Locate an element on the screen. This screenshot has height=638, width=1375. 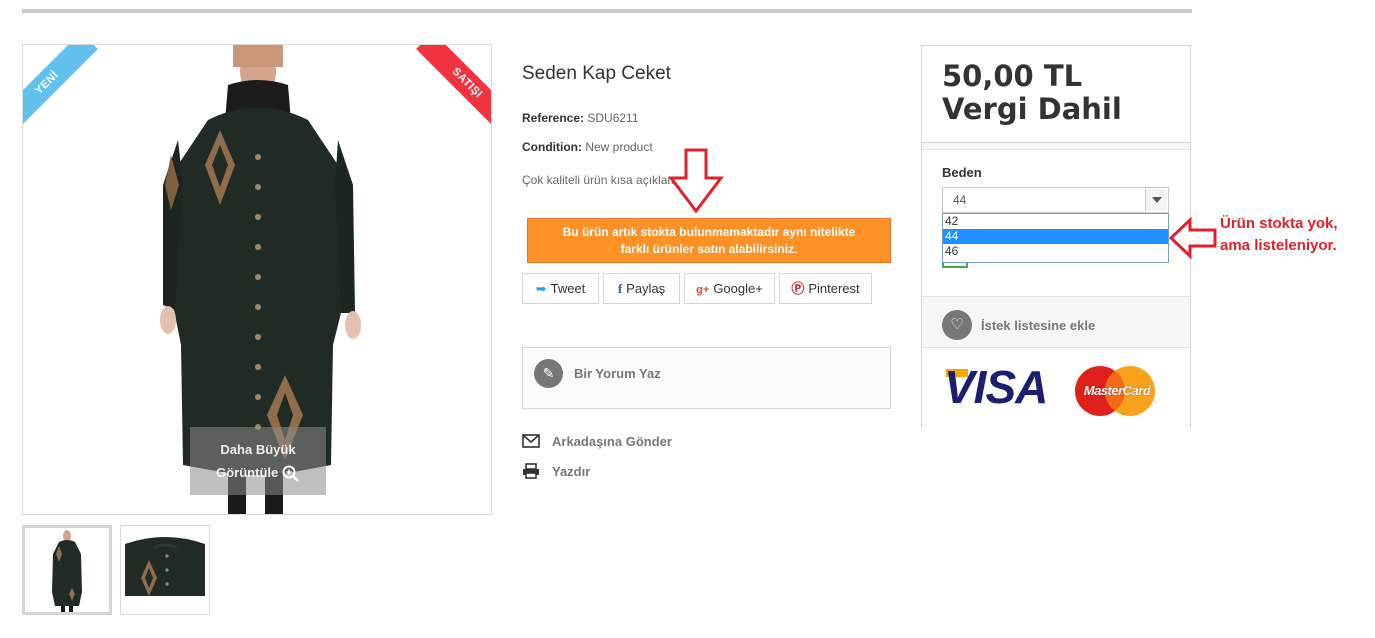
product-condition: Condition: New product is located at coordinates (587, 147).